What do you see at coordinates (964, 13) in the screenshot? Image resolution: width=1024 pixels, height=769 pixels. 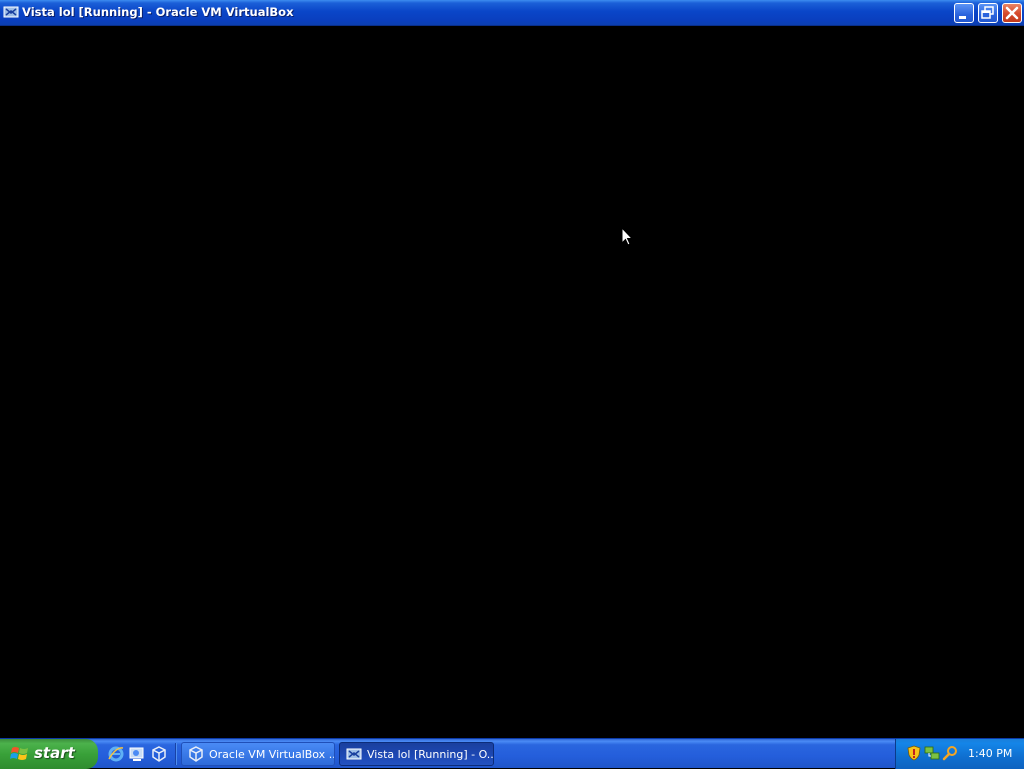 I see `minimize-button` at bounding box center [964, 13].